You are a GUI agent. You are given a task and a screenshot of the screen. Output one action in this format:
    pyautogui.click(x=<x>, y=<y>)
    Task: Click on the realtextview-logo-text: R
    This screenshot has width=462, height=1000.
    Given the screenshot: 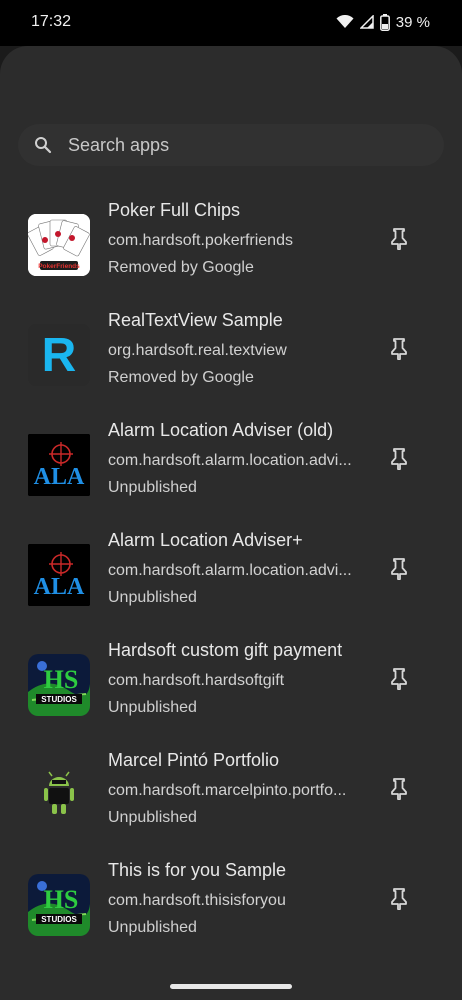 What is the action you would take?
    pyautogui.click(x=59, y=355)
    